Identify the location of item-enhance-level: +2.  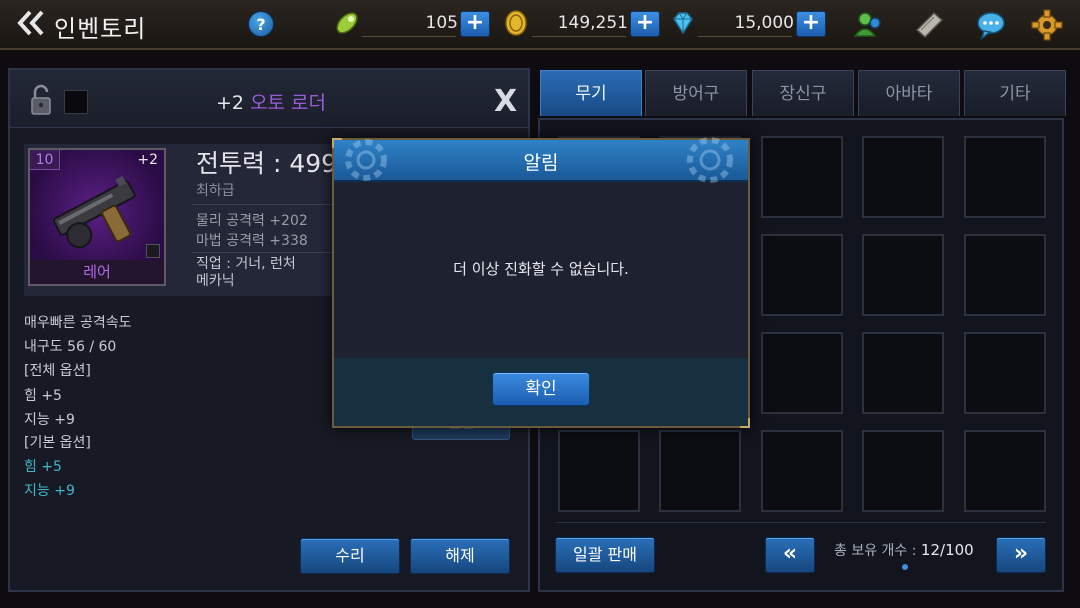
(230, 103).